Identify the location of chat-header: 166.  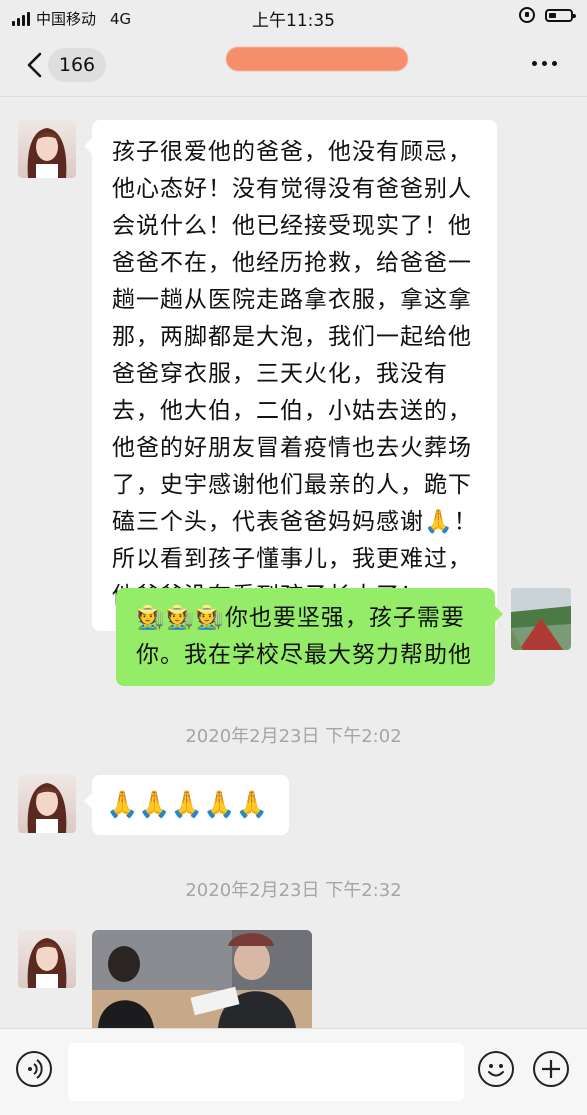
(293, 65).